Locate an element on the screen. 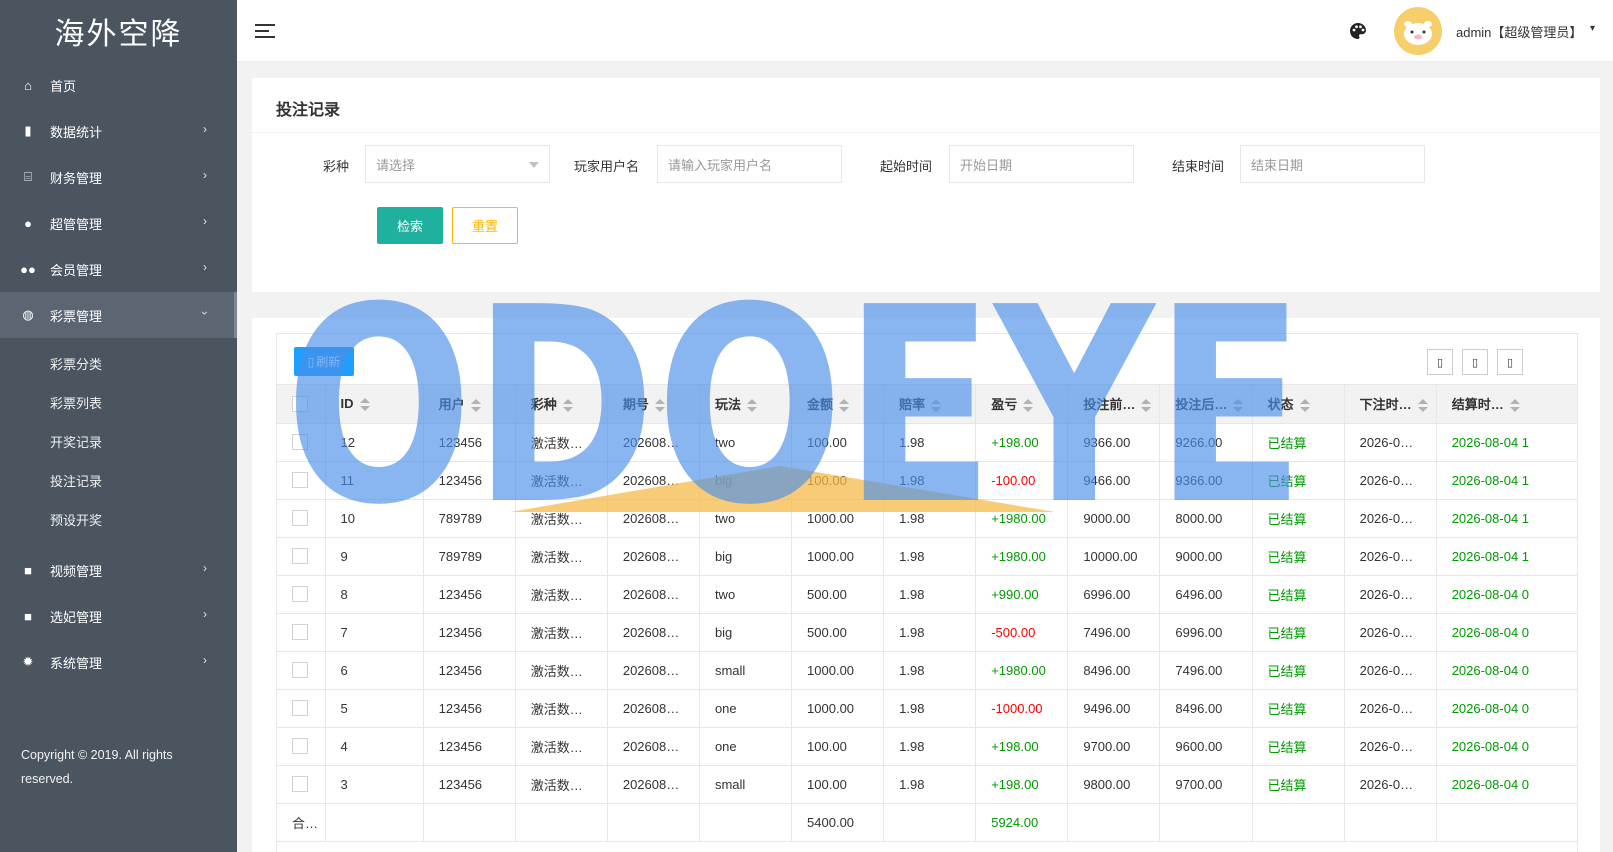 The height and width of the screenshot is (852, 1613). sidebar-subitem: 预设开奖 is located at coordinates (118, 519).